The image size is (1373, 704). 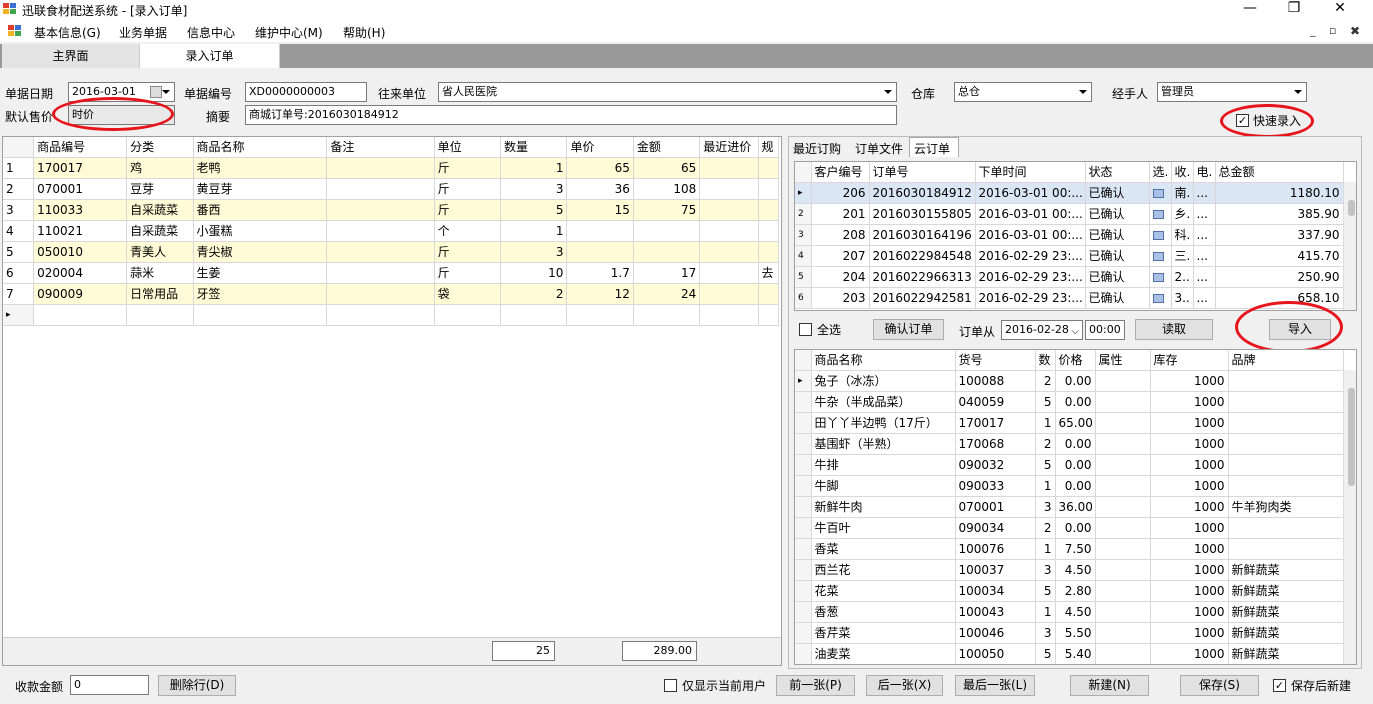 What do you see at coordinates (1069, 653) in the screenshot?
I see `table-row: 油麦菜 100050 5 5.40 1000 新鲜蔬菜` at bounding box center [1069, 653].